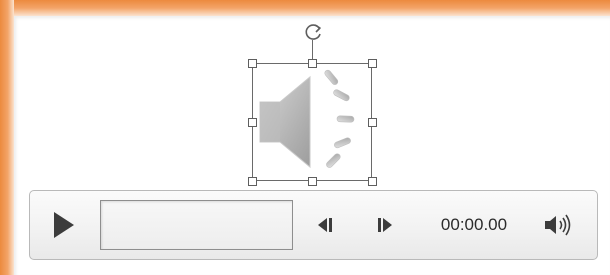  I want to click on speaker-volume-icon, so click(558, 225).